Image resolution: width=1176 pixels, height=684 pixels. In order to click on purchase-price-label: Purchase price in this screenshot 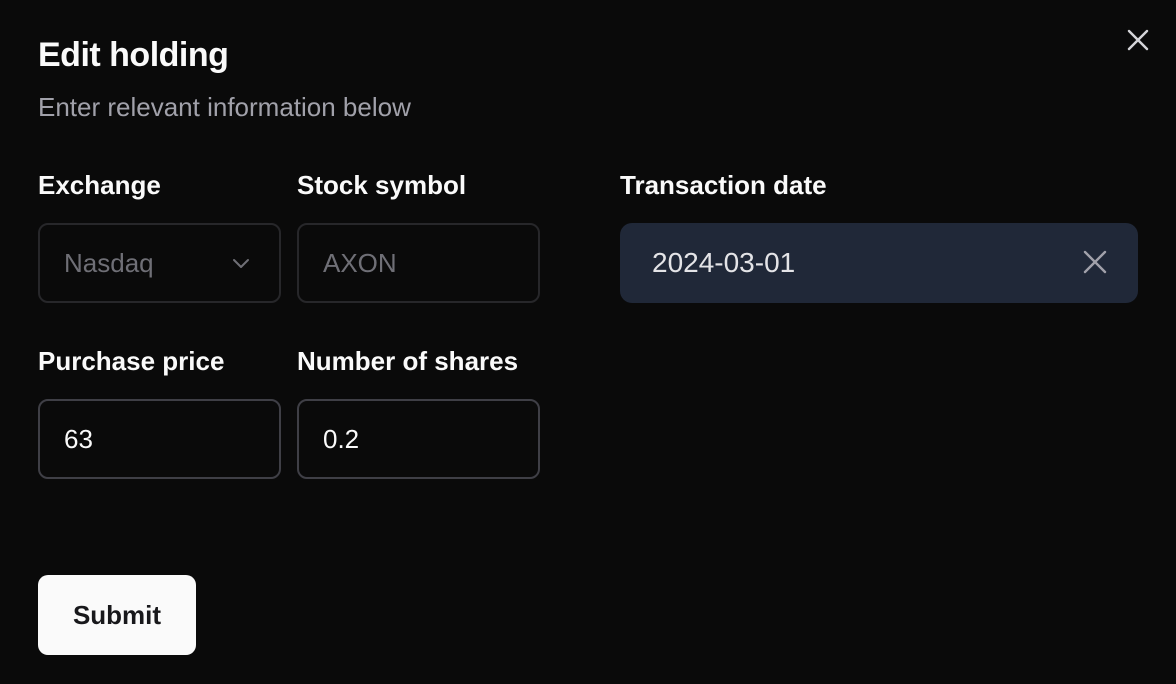, I will do `click(131, 361)`.